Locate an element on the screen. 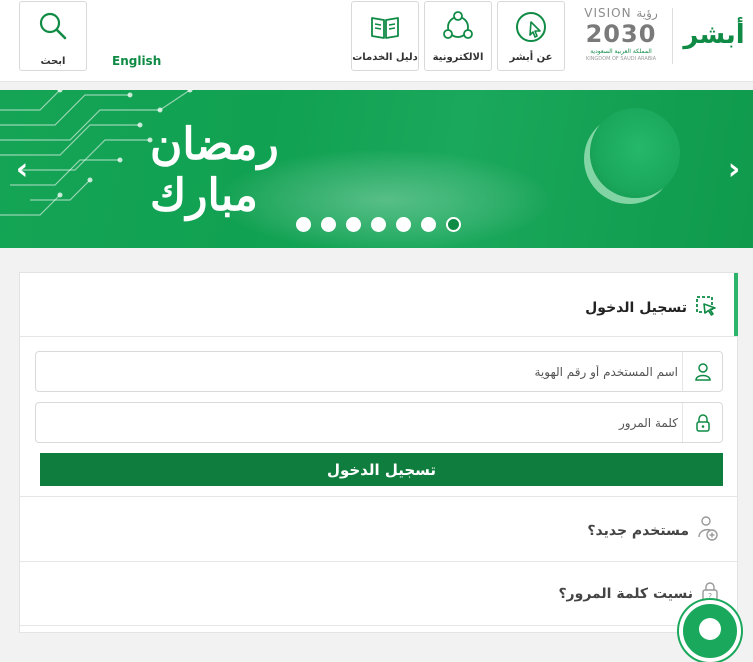 This screenshot has width=753, height=662. login-header: تسجيل الدخول is located at coordinates (651, 308).